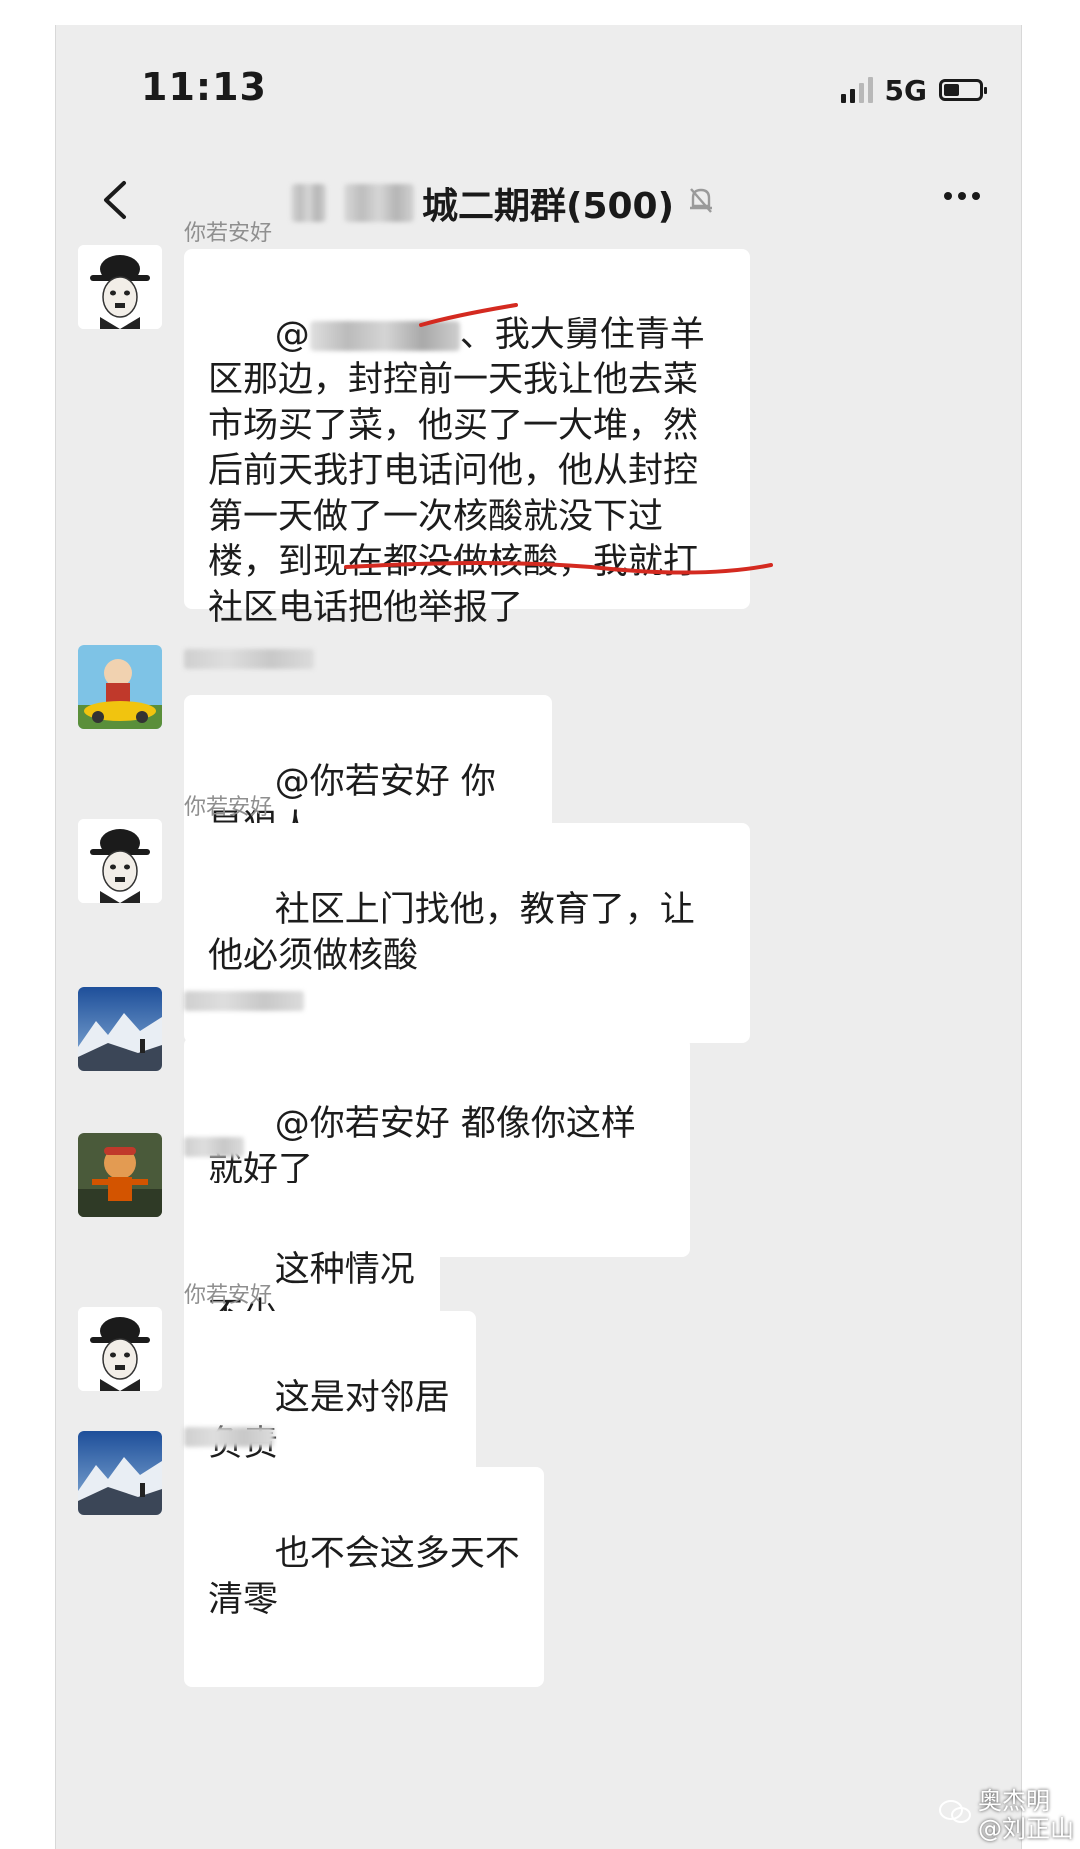  What do you see at coordinates (292, 334) in the screenshot?
I see `mention-symbol: @` at bounding box center [292, 334].